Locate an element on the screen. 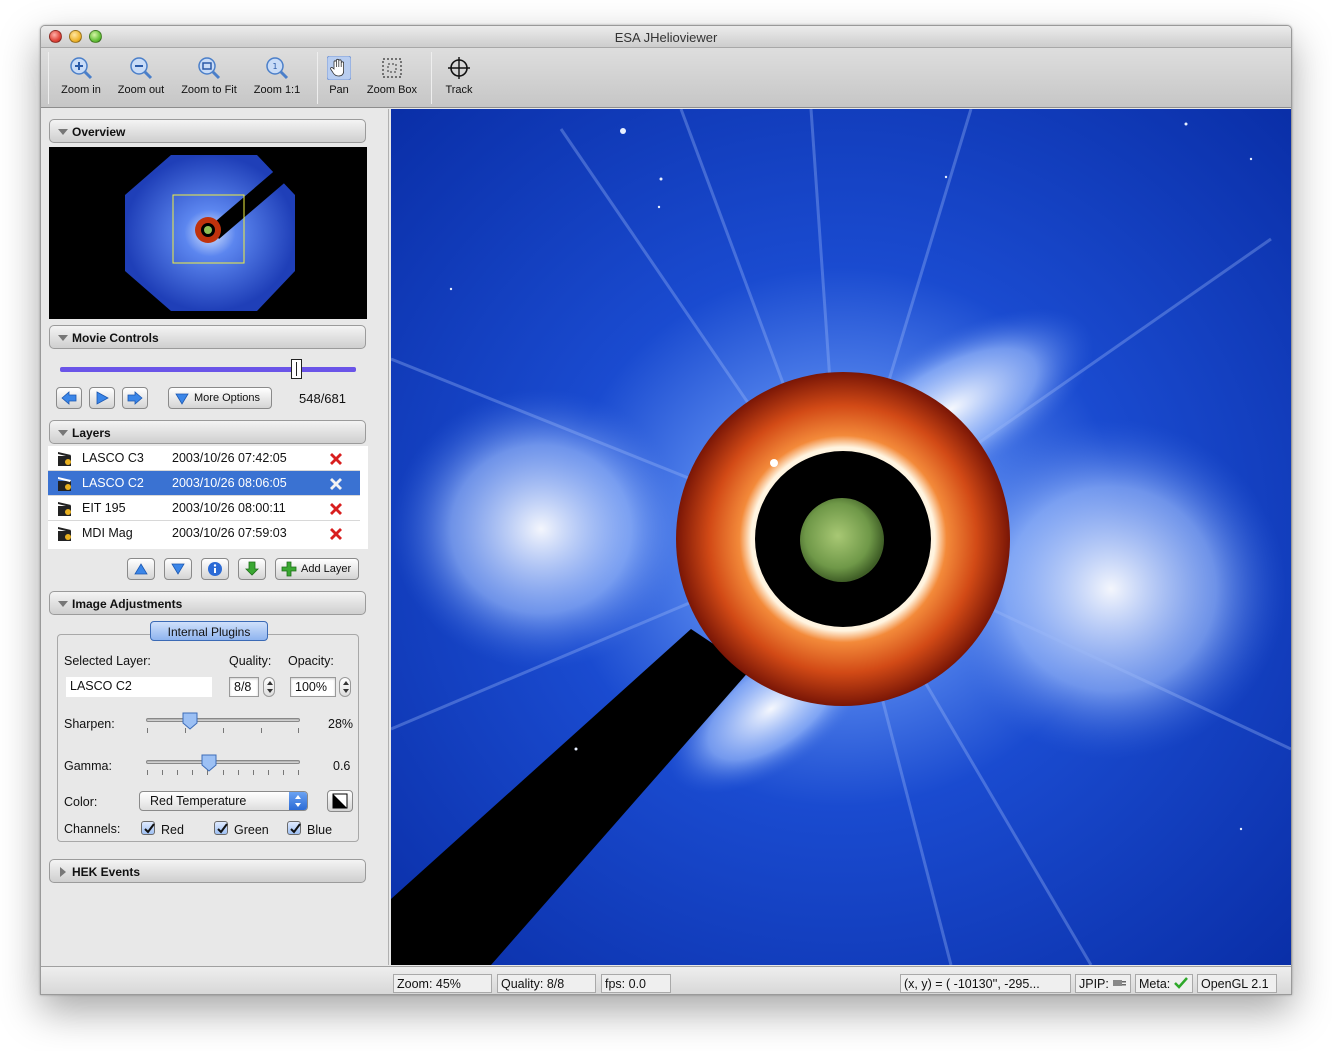 This screenshot has height=1051, width=1332. pan-button: Pan is located at coordinates (339, 78).